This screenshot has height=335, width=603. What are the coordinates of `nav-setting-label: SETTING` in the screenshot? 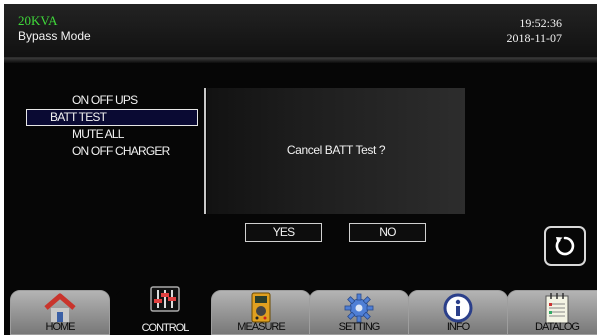 It's located at (359, 327).